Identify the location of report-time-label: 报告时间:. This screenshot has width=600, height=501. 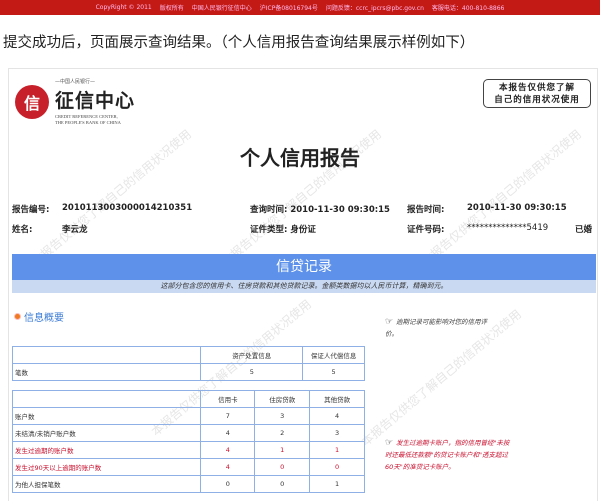
(426, 210).